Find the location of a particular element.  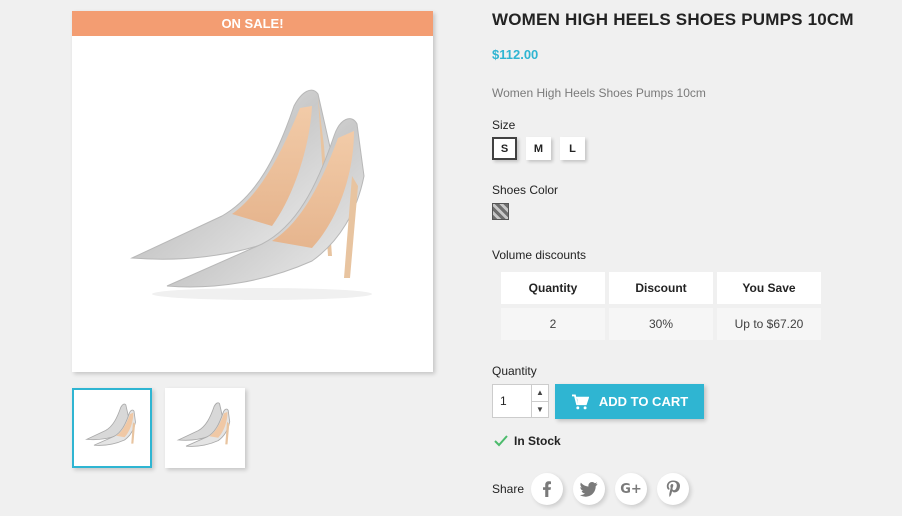

check-icon is located at coordinates (501, 441).